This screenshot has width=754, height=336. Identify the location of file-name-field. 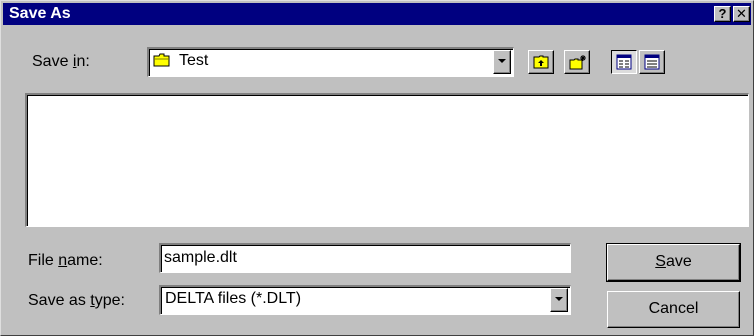
(365, 258).